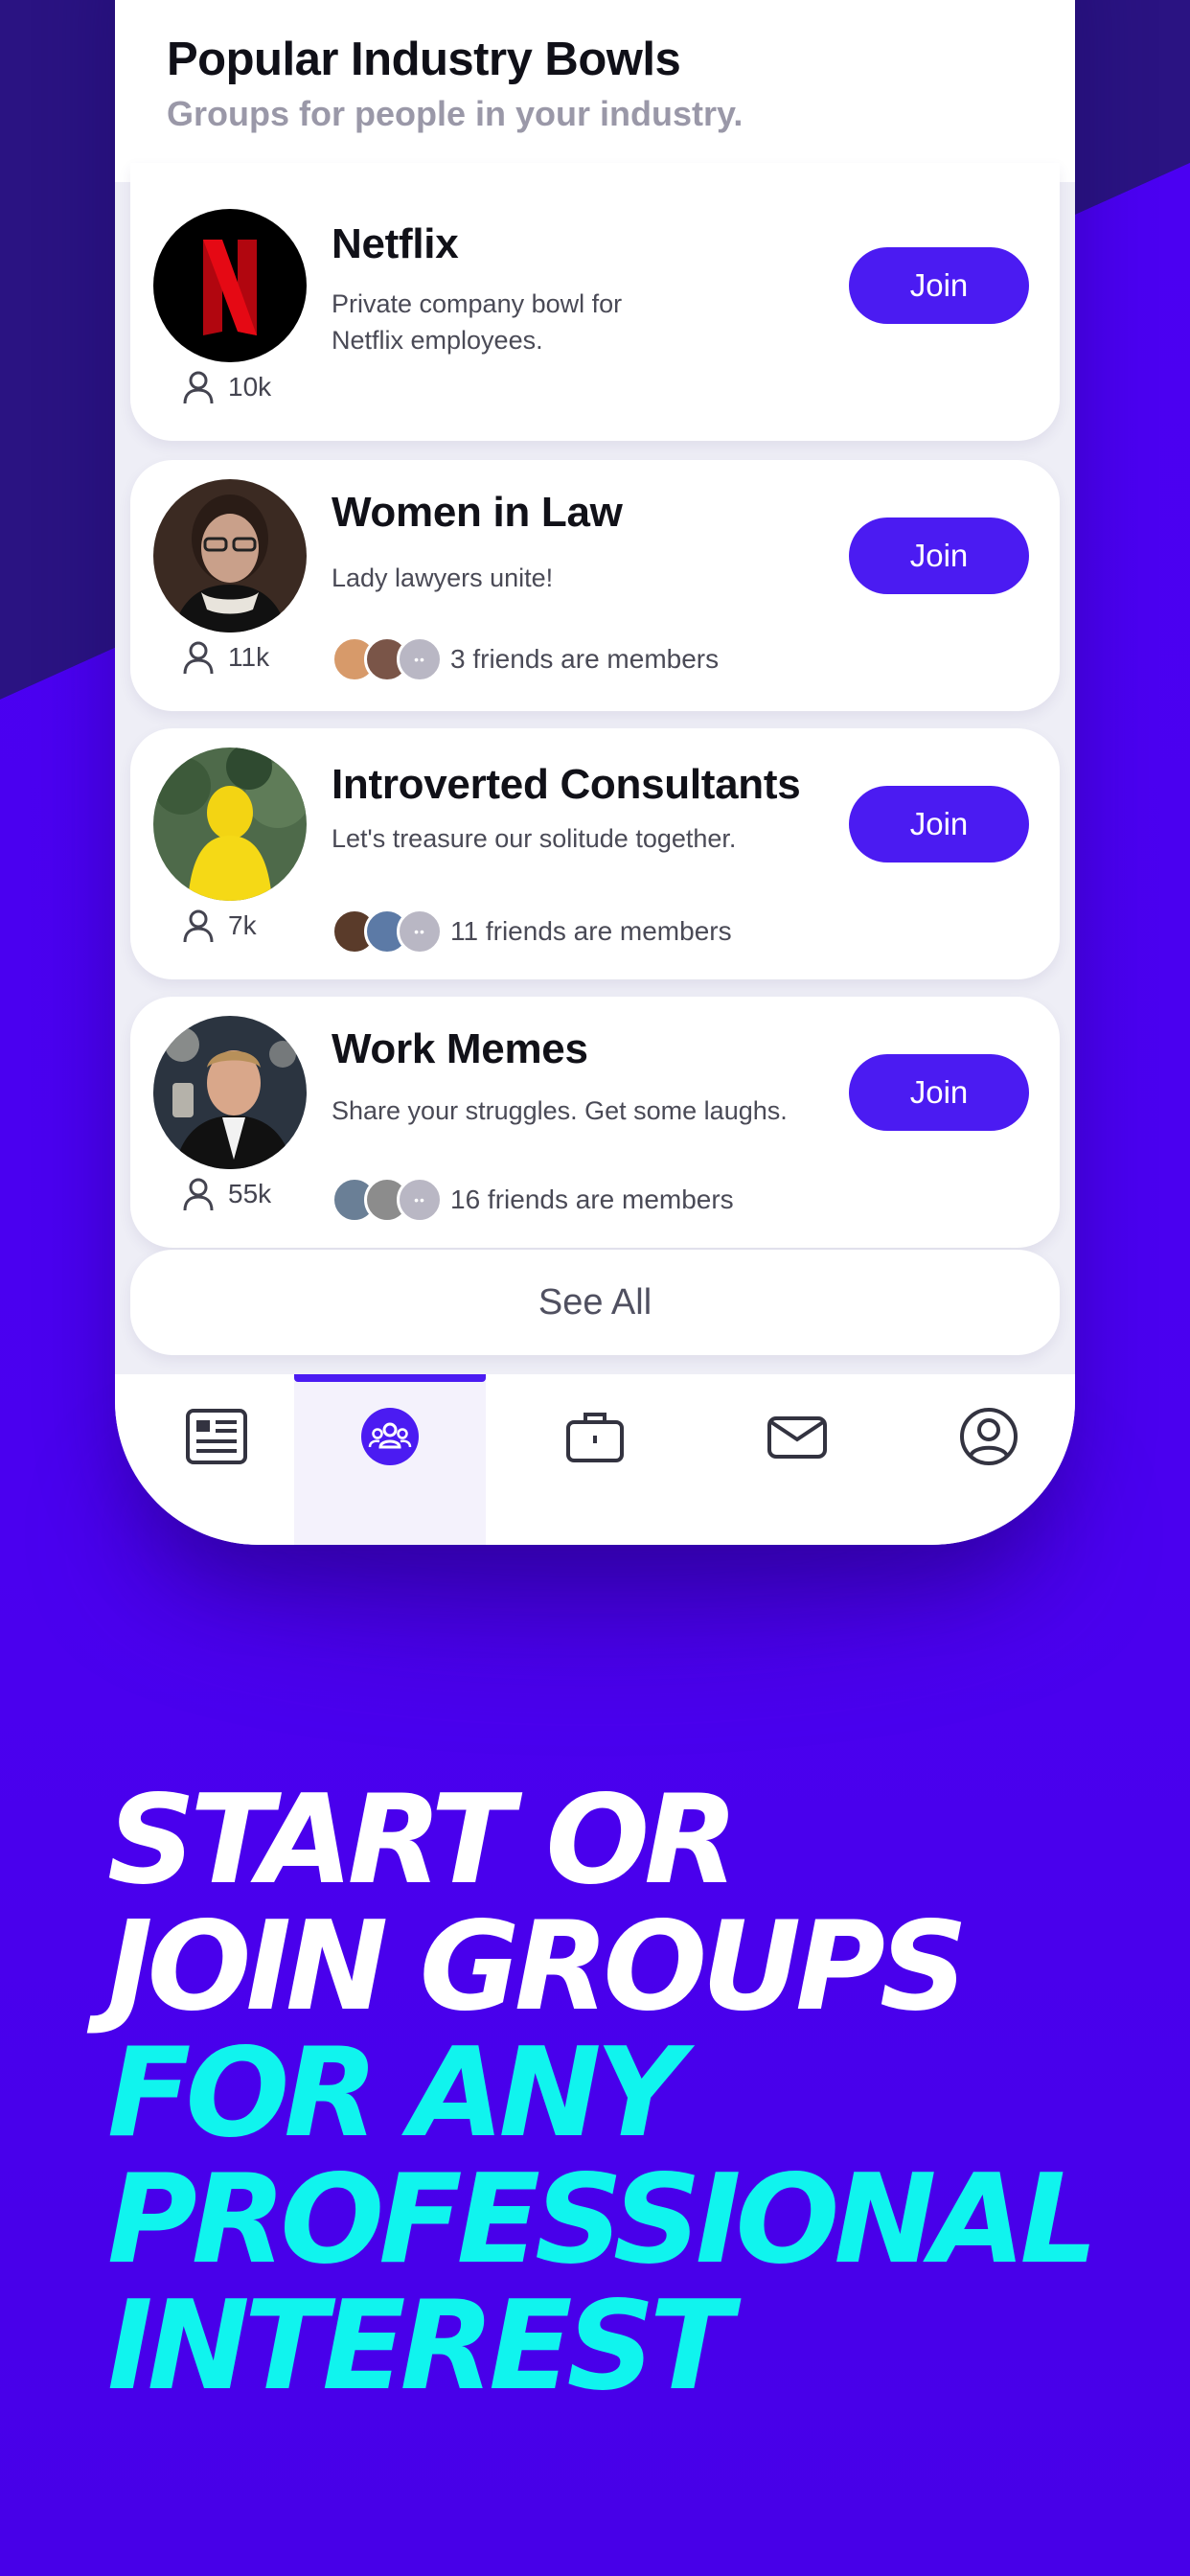 Image resolution: width=1190 pixels, height=2576 pixels. I want to click on friends-members: 3 friends are members, so click(526, 659).